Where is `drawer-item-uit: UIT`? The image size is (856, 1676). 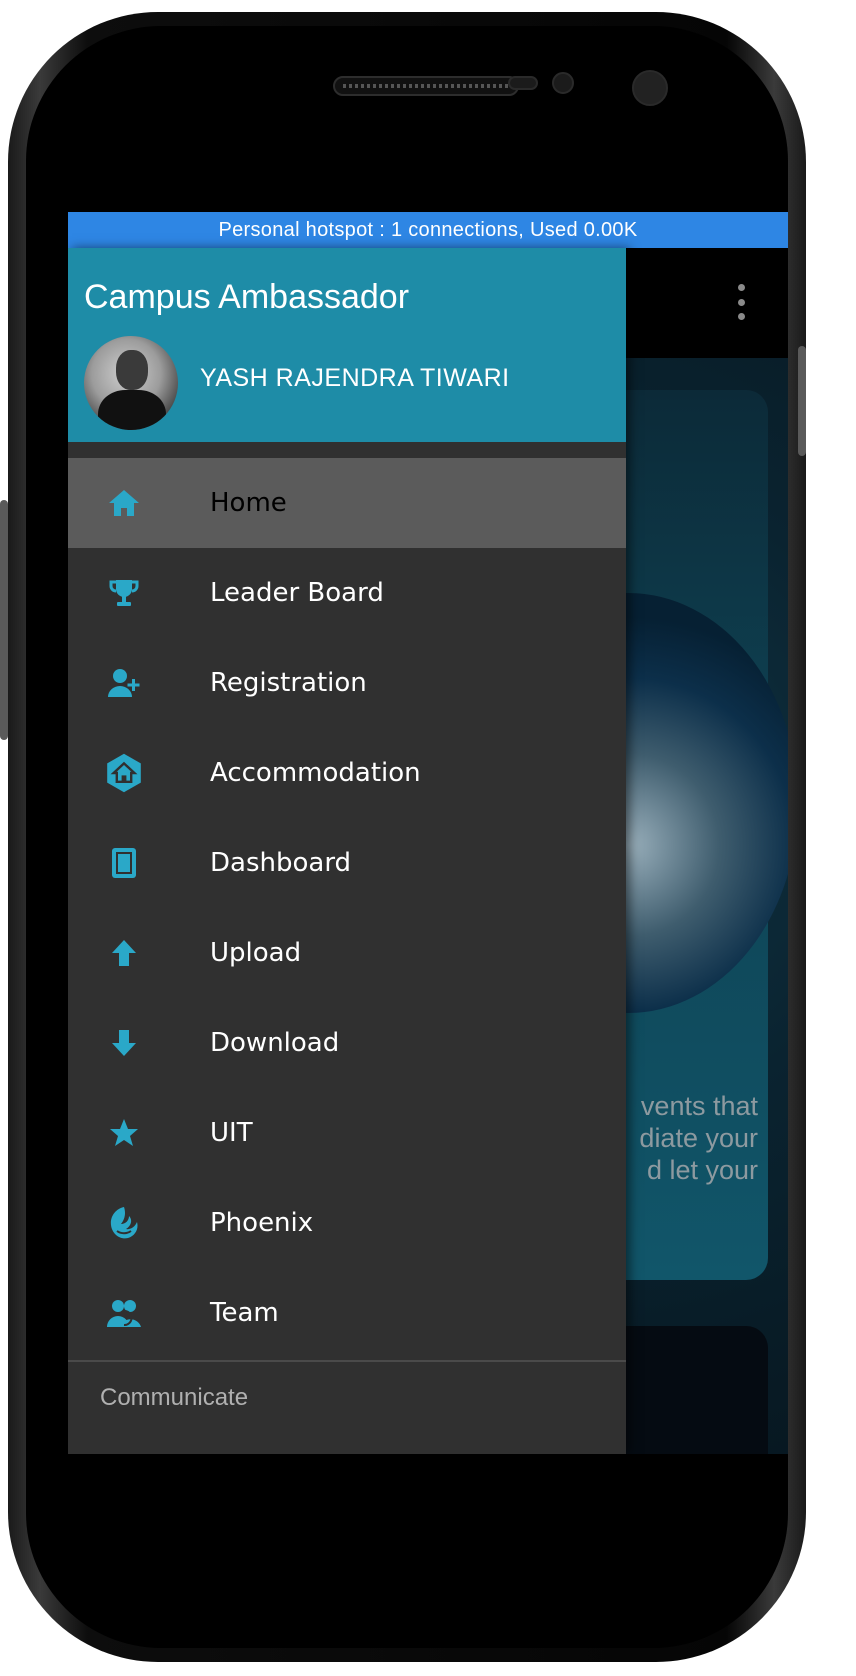 drawer-item-uit: UIT is located at coordinates (347, 1133).